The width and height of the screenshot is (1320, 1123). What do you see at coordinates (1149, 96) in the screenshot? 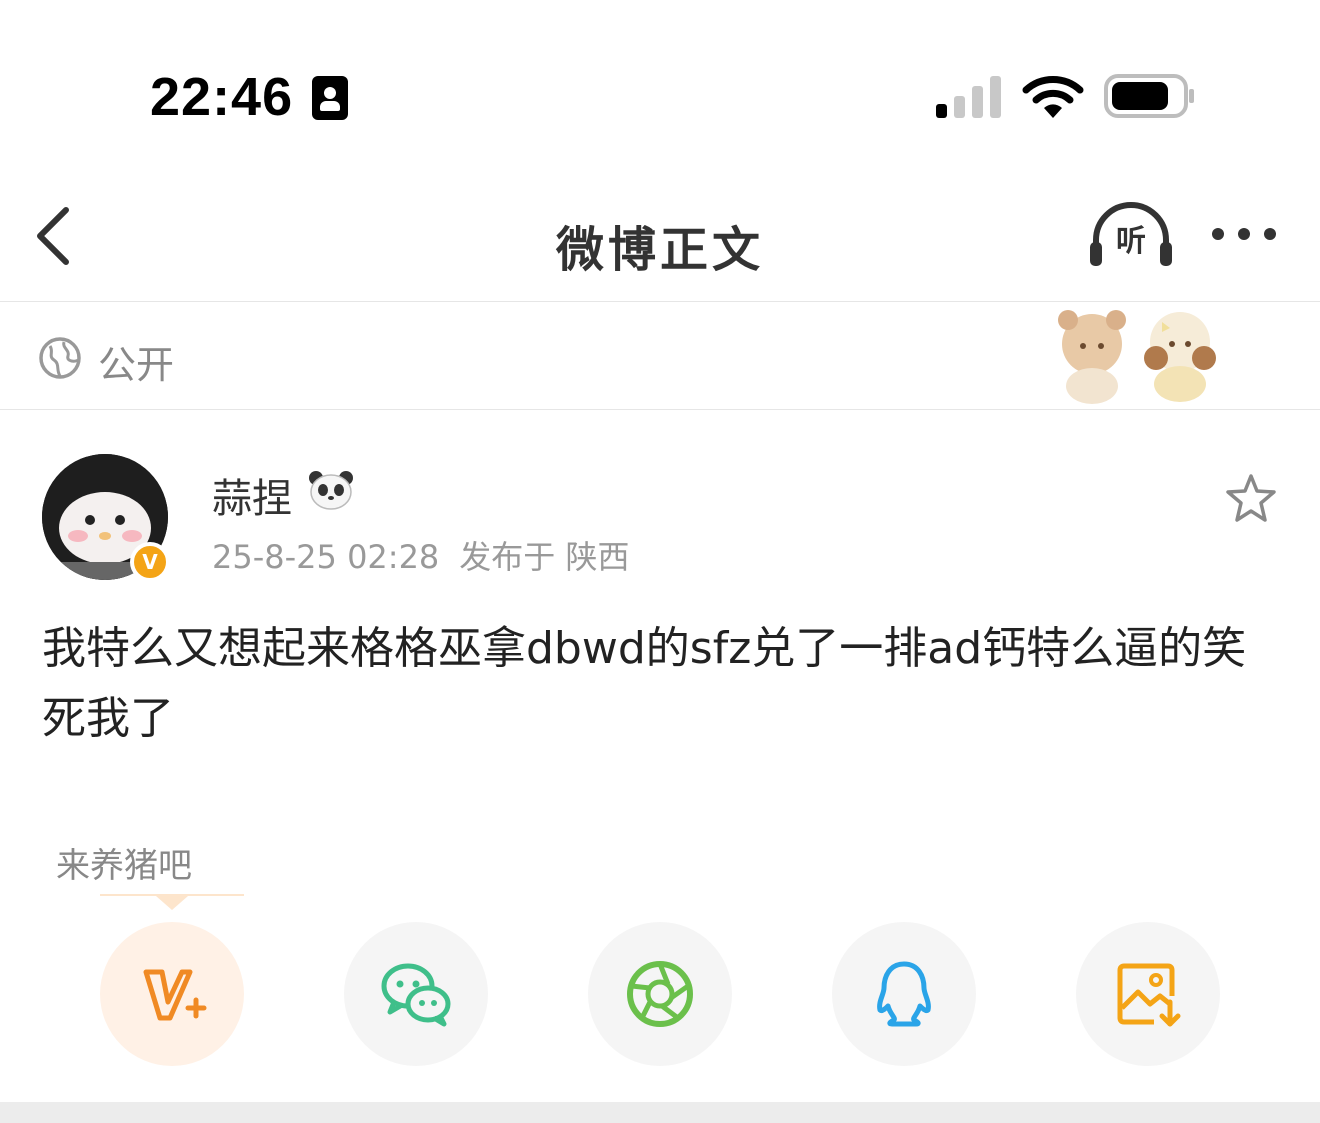
I see `battery-icon` at bounding box center [1149, 96].